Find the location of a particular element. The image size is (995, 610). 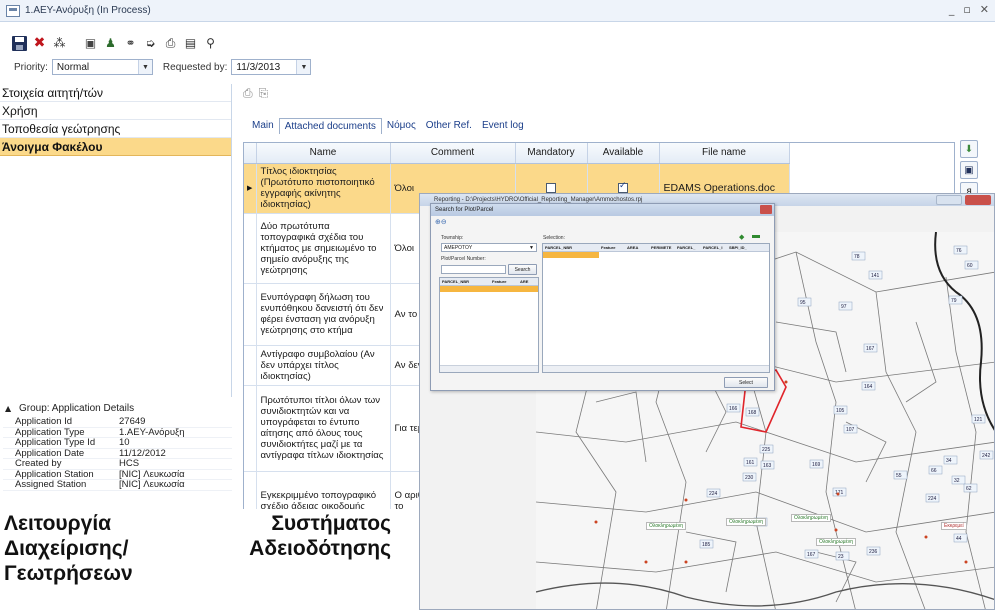

col-available: Available is located at coordinates (623, 153).